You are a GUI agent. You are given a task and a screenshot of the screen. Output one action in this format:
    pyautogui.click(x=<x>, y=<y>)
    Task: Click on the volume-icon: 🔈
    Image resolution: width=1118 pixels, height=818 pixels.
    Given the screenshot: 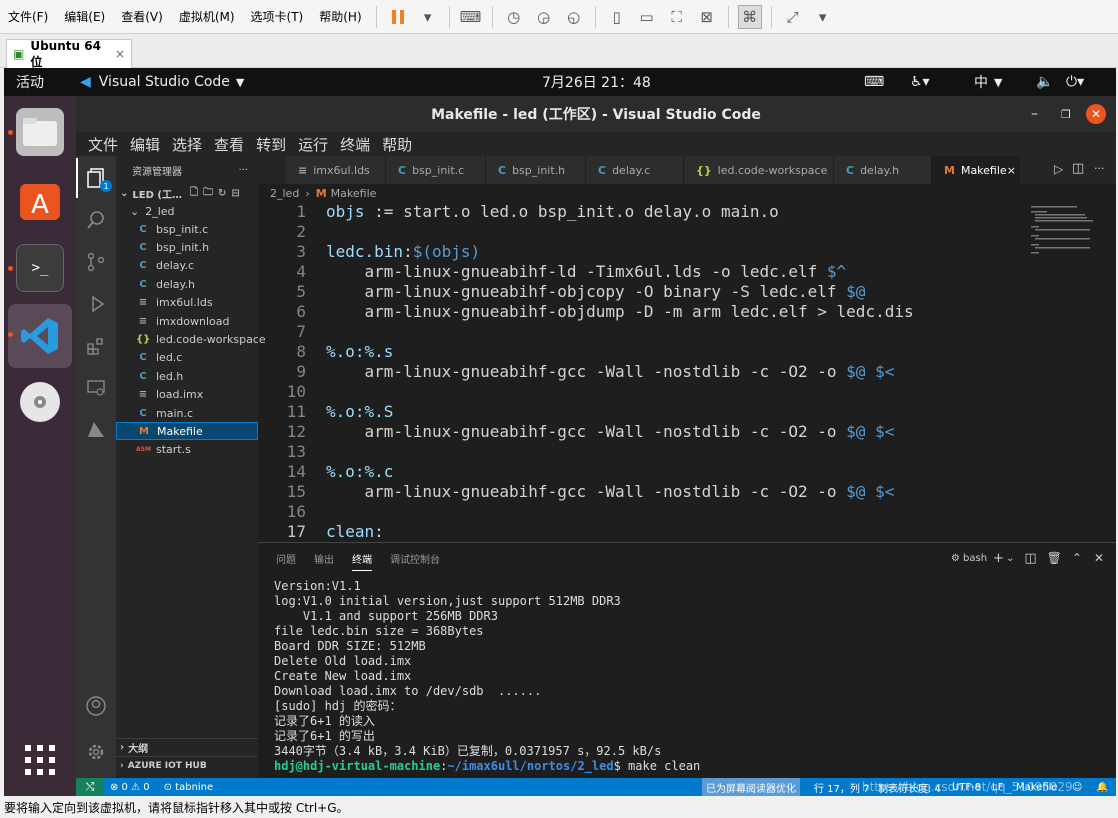 What is the action you would take?
    pyautogui.click(x=1044, y=82)
    